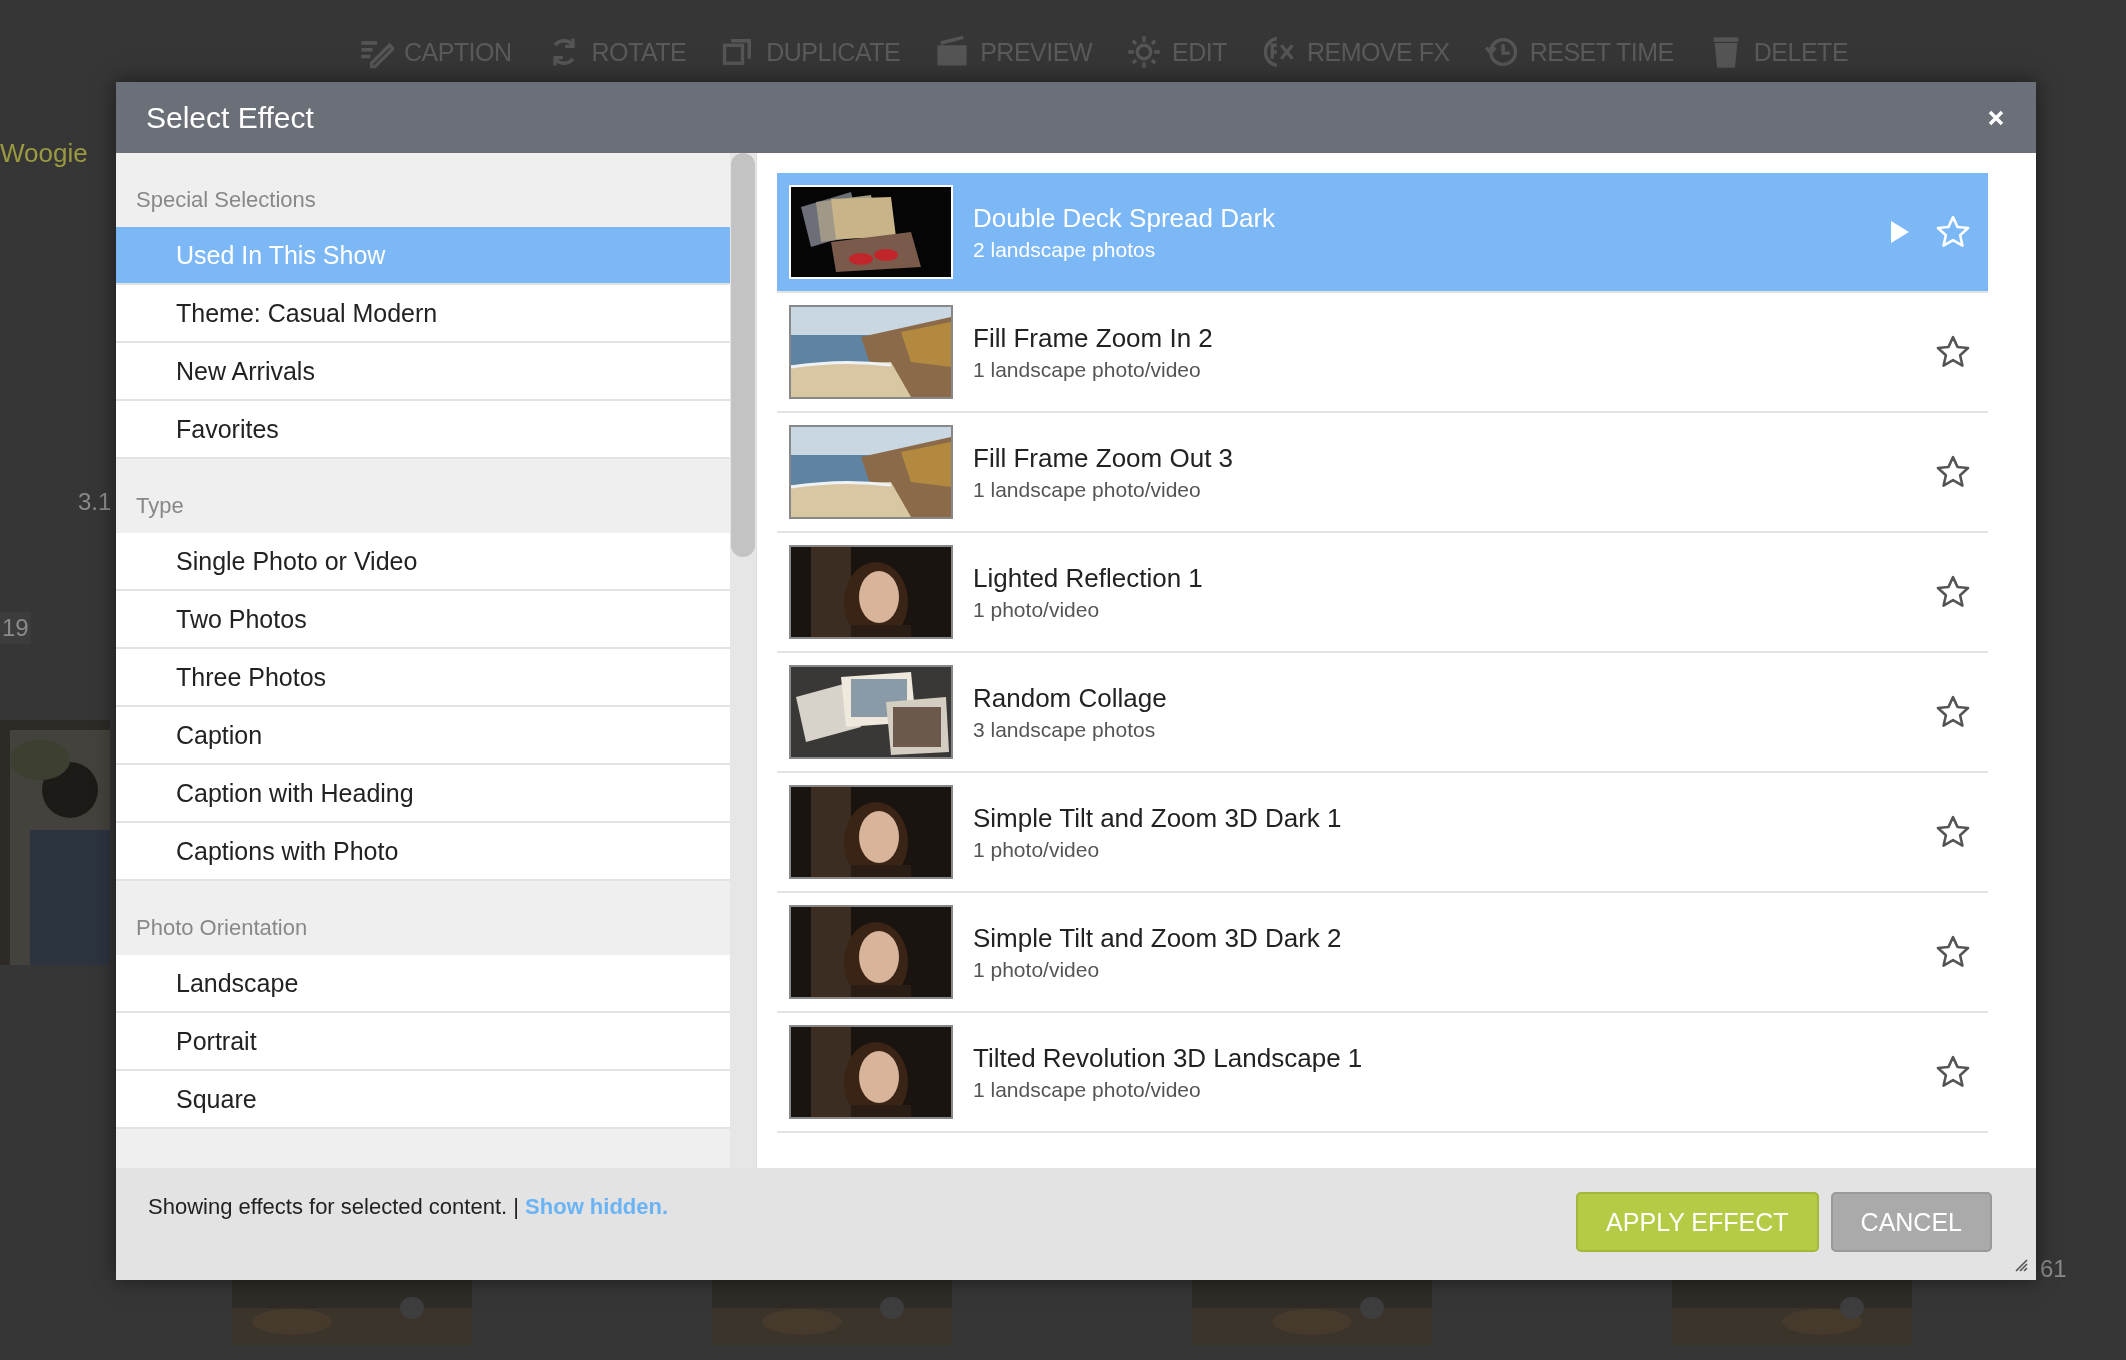 The height and width of the screenshot is (1360, 2126). Describe the element at coordinates (423, 736) in the screenshot. I see `category-item: Caption` at that location.